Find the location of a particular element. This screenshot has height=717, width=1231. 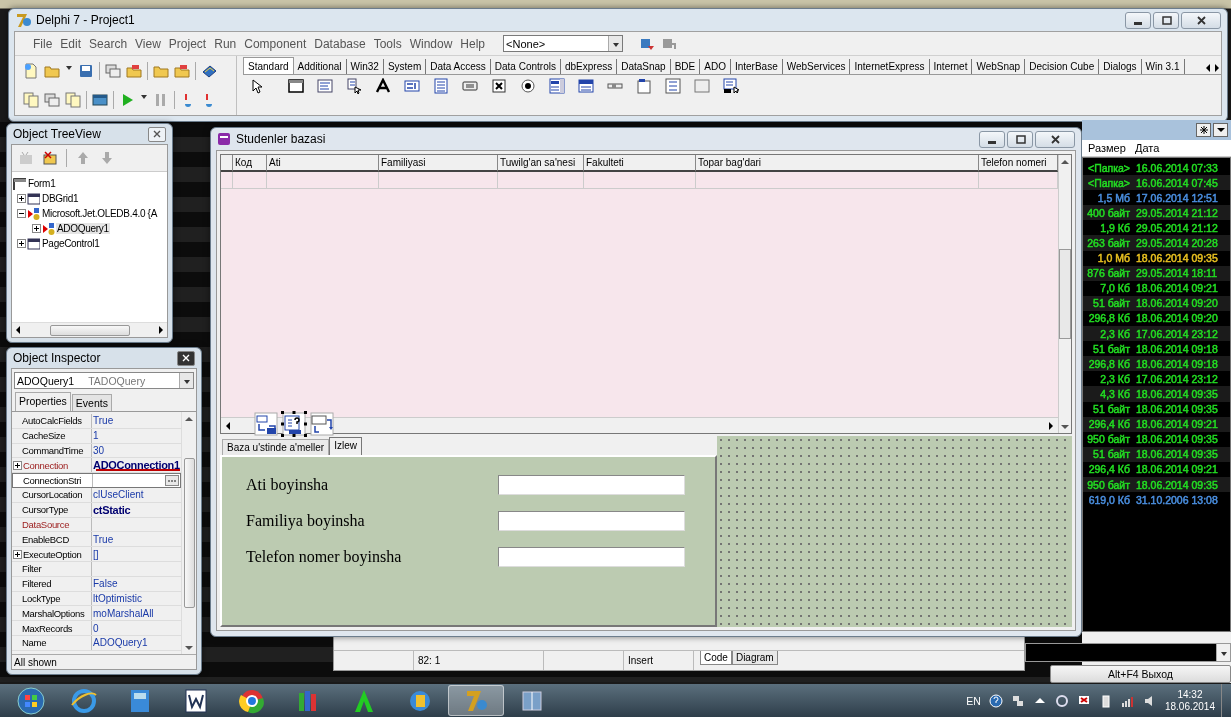

radio-group-icon is located at coordinates (674, 87).